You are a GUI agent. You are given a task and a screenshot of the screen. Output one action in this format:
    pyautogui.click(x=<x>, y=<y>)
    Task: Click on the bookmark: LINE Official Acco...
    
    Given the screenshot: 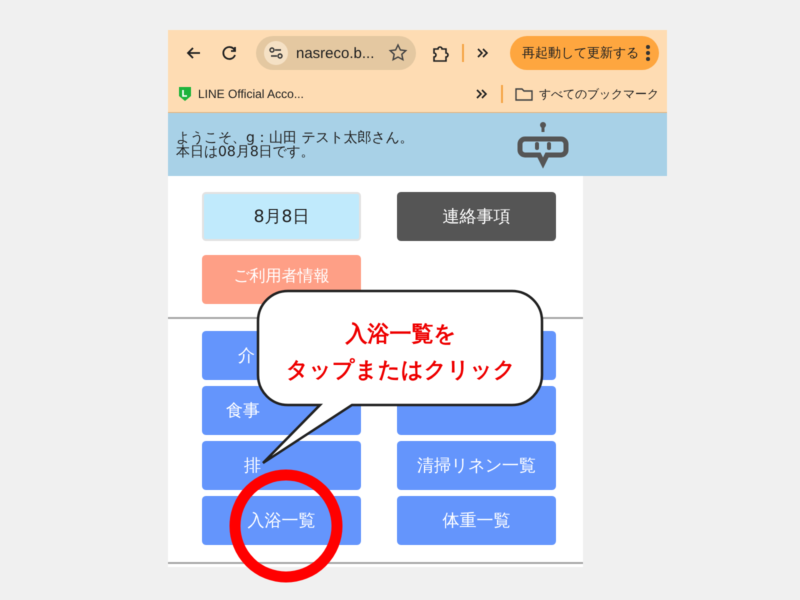 What is the action you would take?
    pyautogui.click(x=241, y=94)
    